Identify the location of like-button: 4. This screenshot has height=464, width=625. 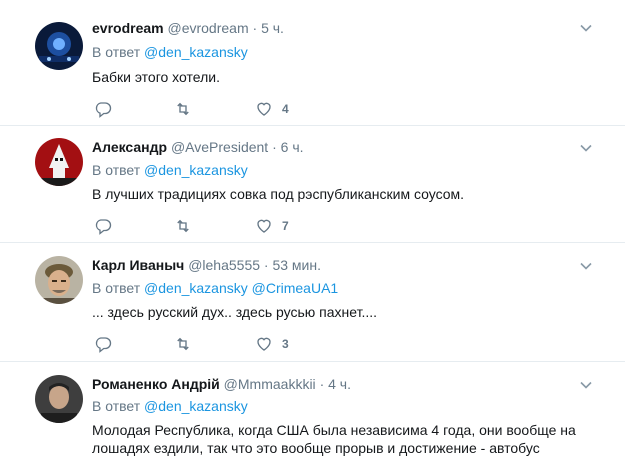
(272, 109).